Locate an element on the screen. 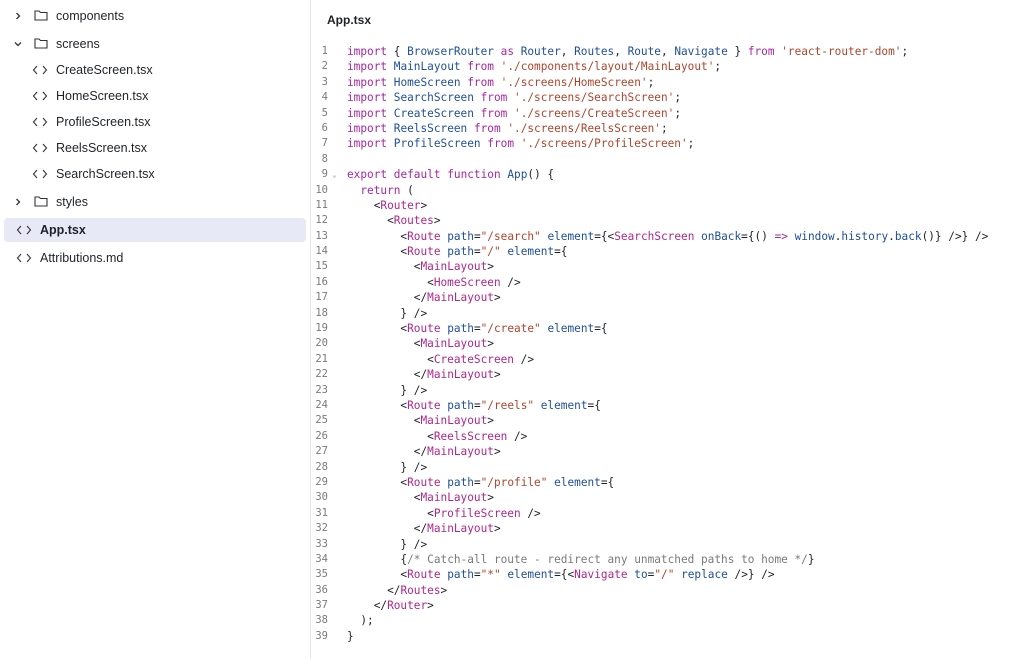 The image size is (1012, 659). line-number: 14 is located at coordinates (321, 251).